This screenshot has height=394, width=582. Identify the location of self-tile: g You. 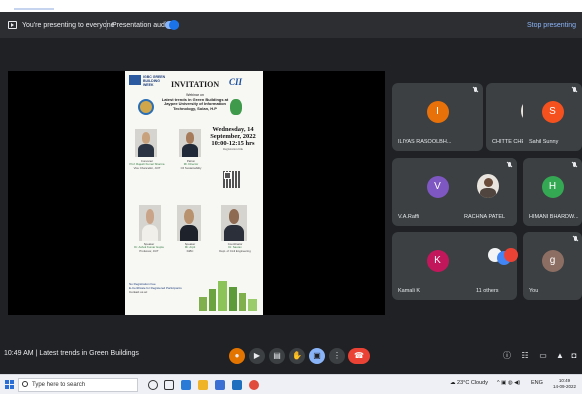
(552, 266).